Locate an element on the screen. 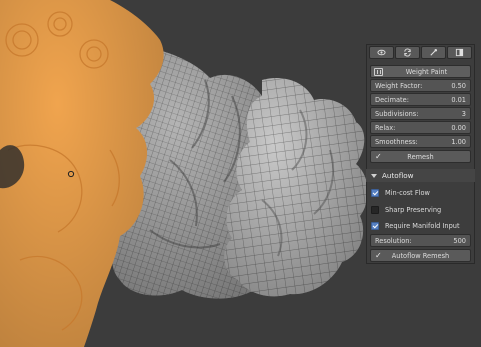  weight-factor-field: Weight Factor: 0.50 is located at coordinates (420, 85).